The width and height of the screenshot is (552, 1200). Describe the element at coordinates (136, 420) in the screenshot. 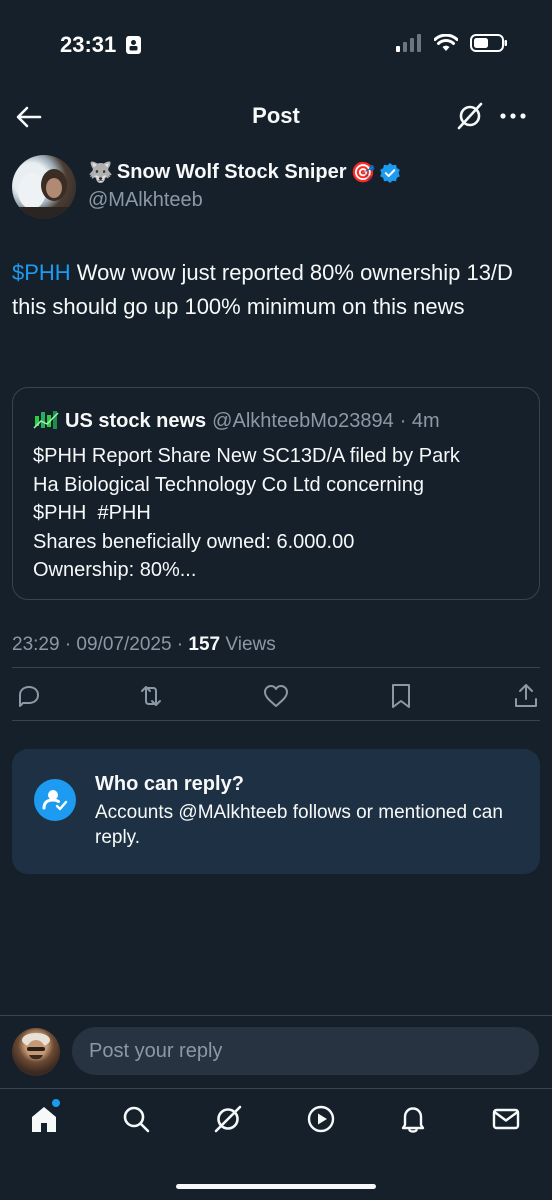

I see `quoted-author-name: US stock news` at that location.